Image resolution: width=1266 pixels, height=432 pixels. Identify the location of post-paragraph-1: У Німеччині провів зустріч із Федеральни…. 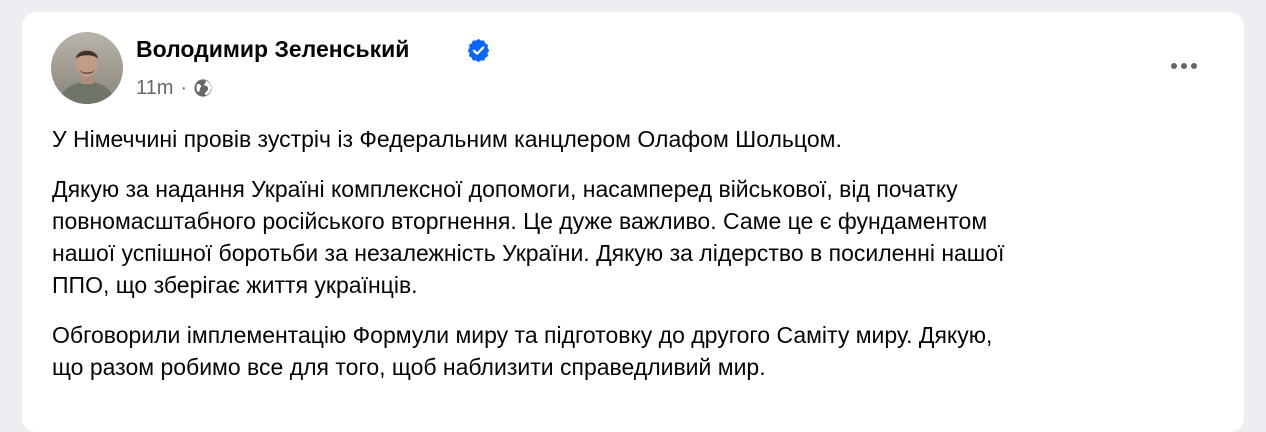
(642, 139).